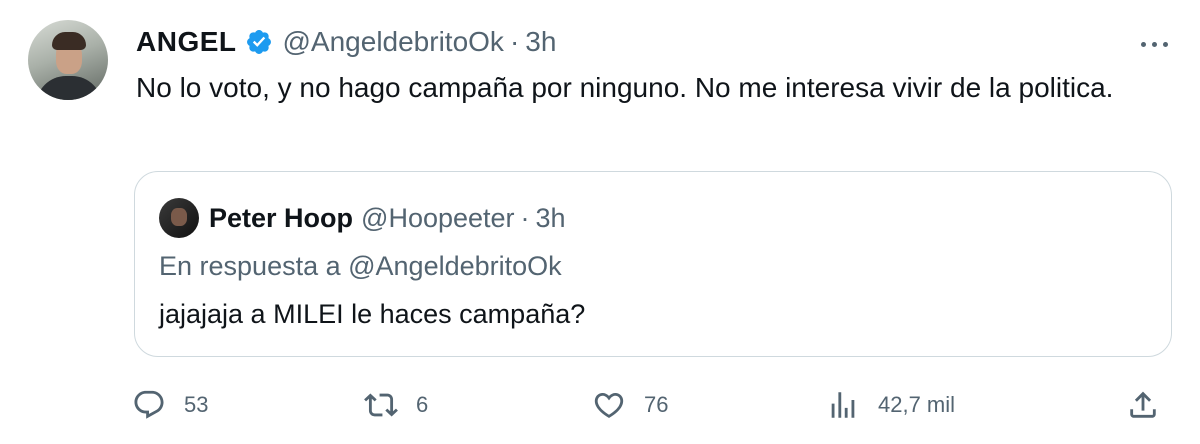 Image resolution: width=1200 pixels, height=444 pixels. Describe the element at coordinates (149, 404) in the screenshot. I see `reply-icon` at that location.